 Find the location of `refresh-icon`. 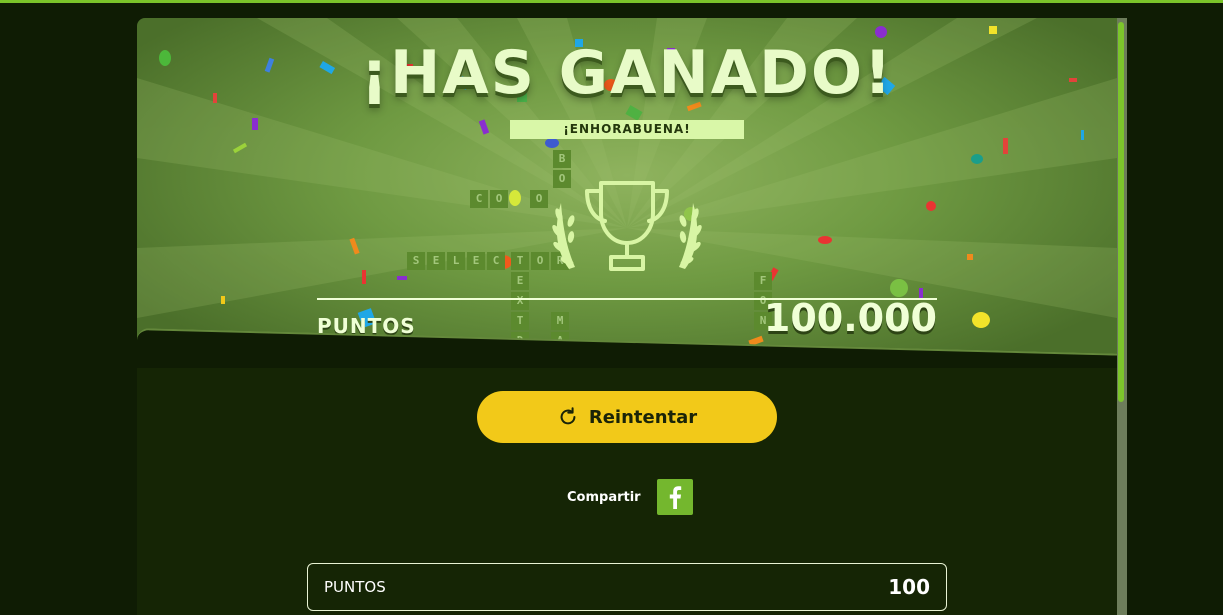

refresh-icon is located at coordinates (568, 416).